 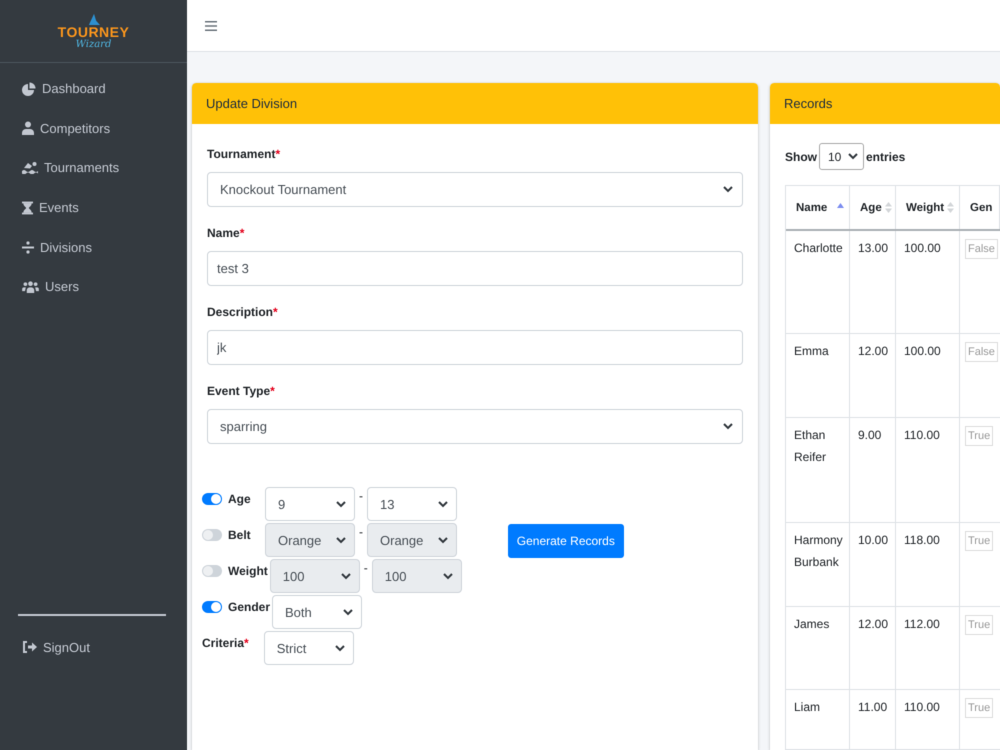 What do you see at coordinates (475, 426) in the screenshot?
I see `select-field: sparring` at bounding box center [475, 426].